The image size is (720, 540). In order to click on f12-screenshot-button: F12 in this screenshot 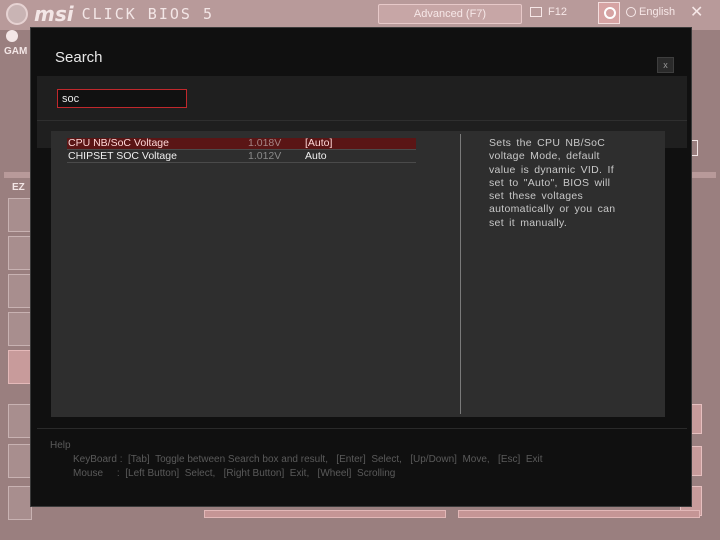, I will do `click(548, 12)`.